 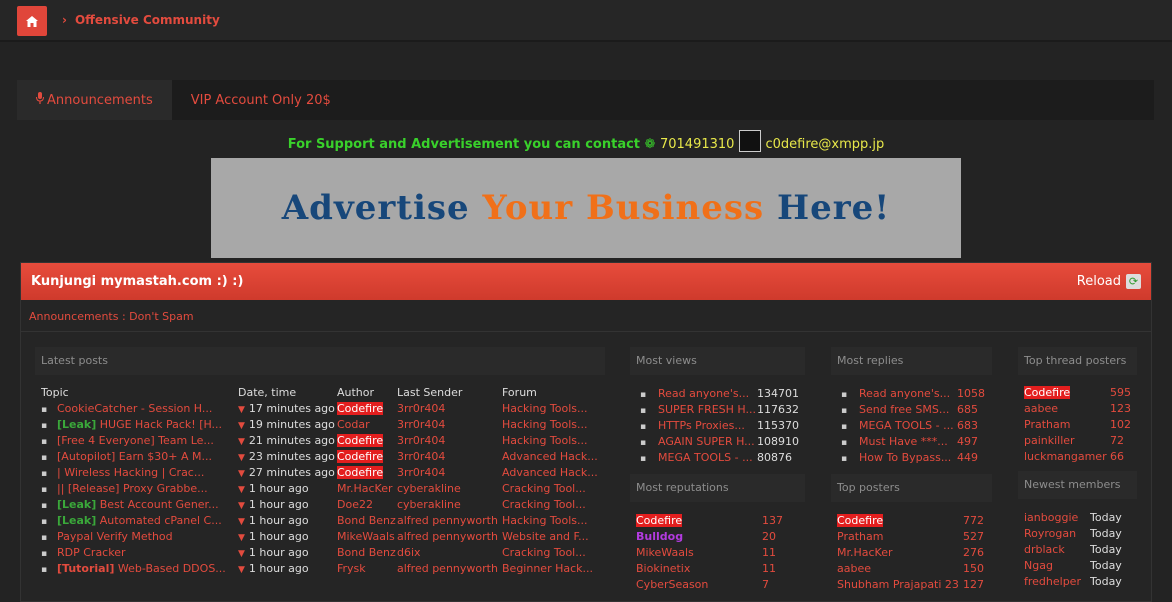 I want to click on user-link: Ngag, so click(x=1038, y=565).